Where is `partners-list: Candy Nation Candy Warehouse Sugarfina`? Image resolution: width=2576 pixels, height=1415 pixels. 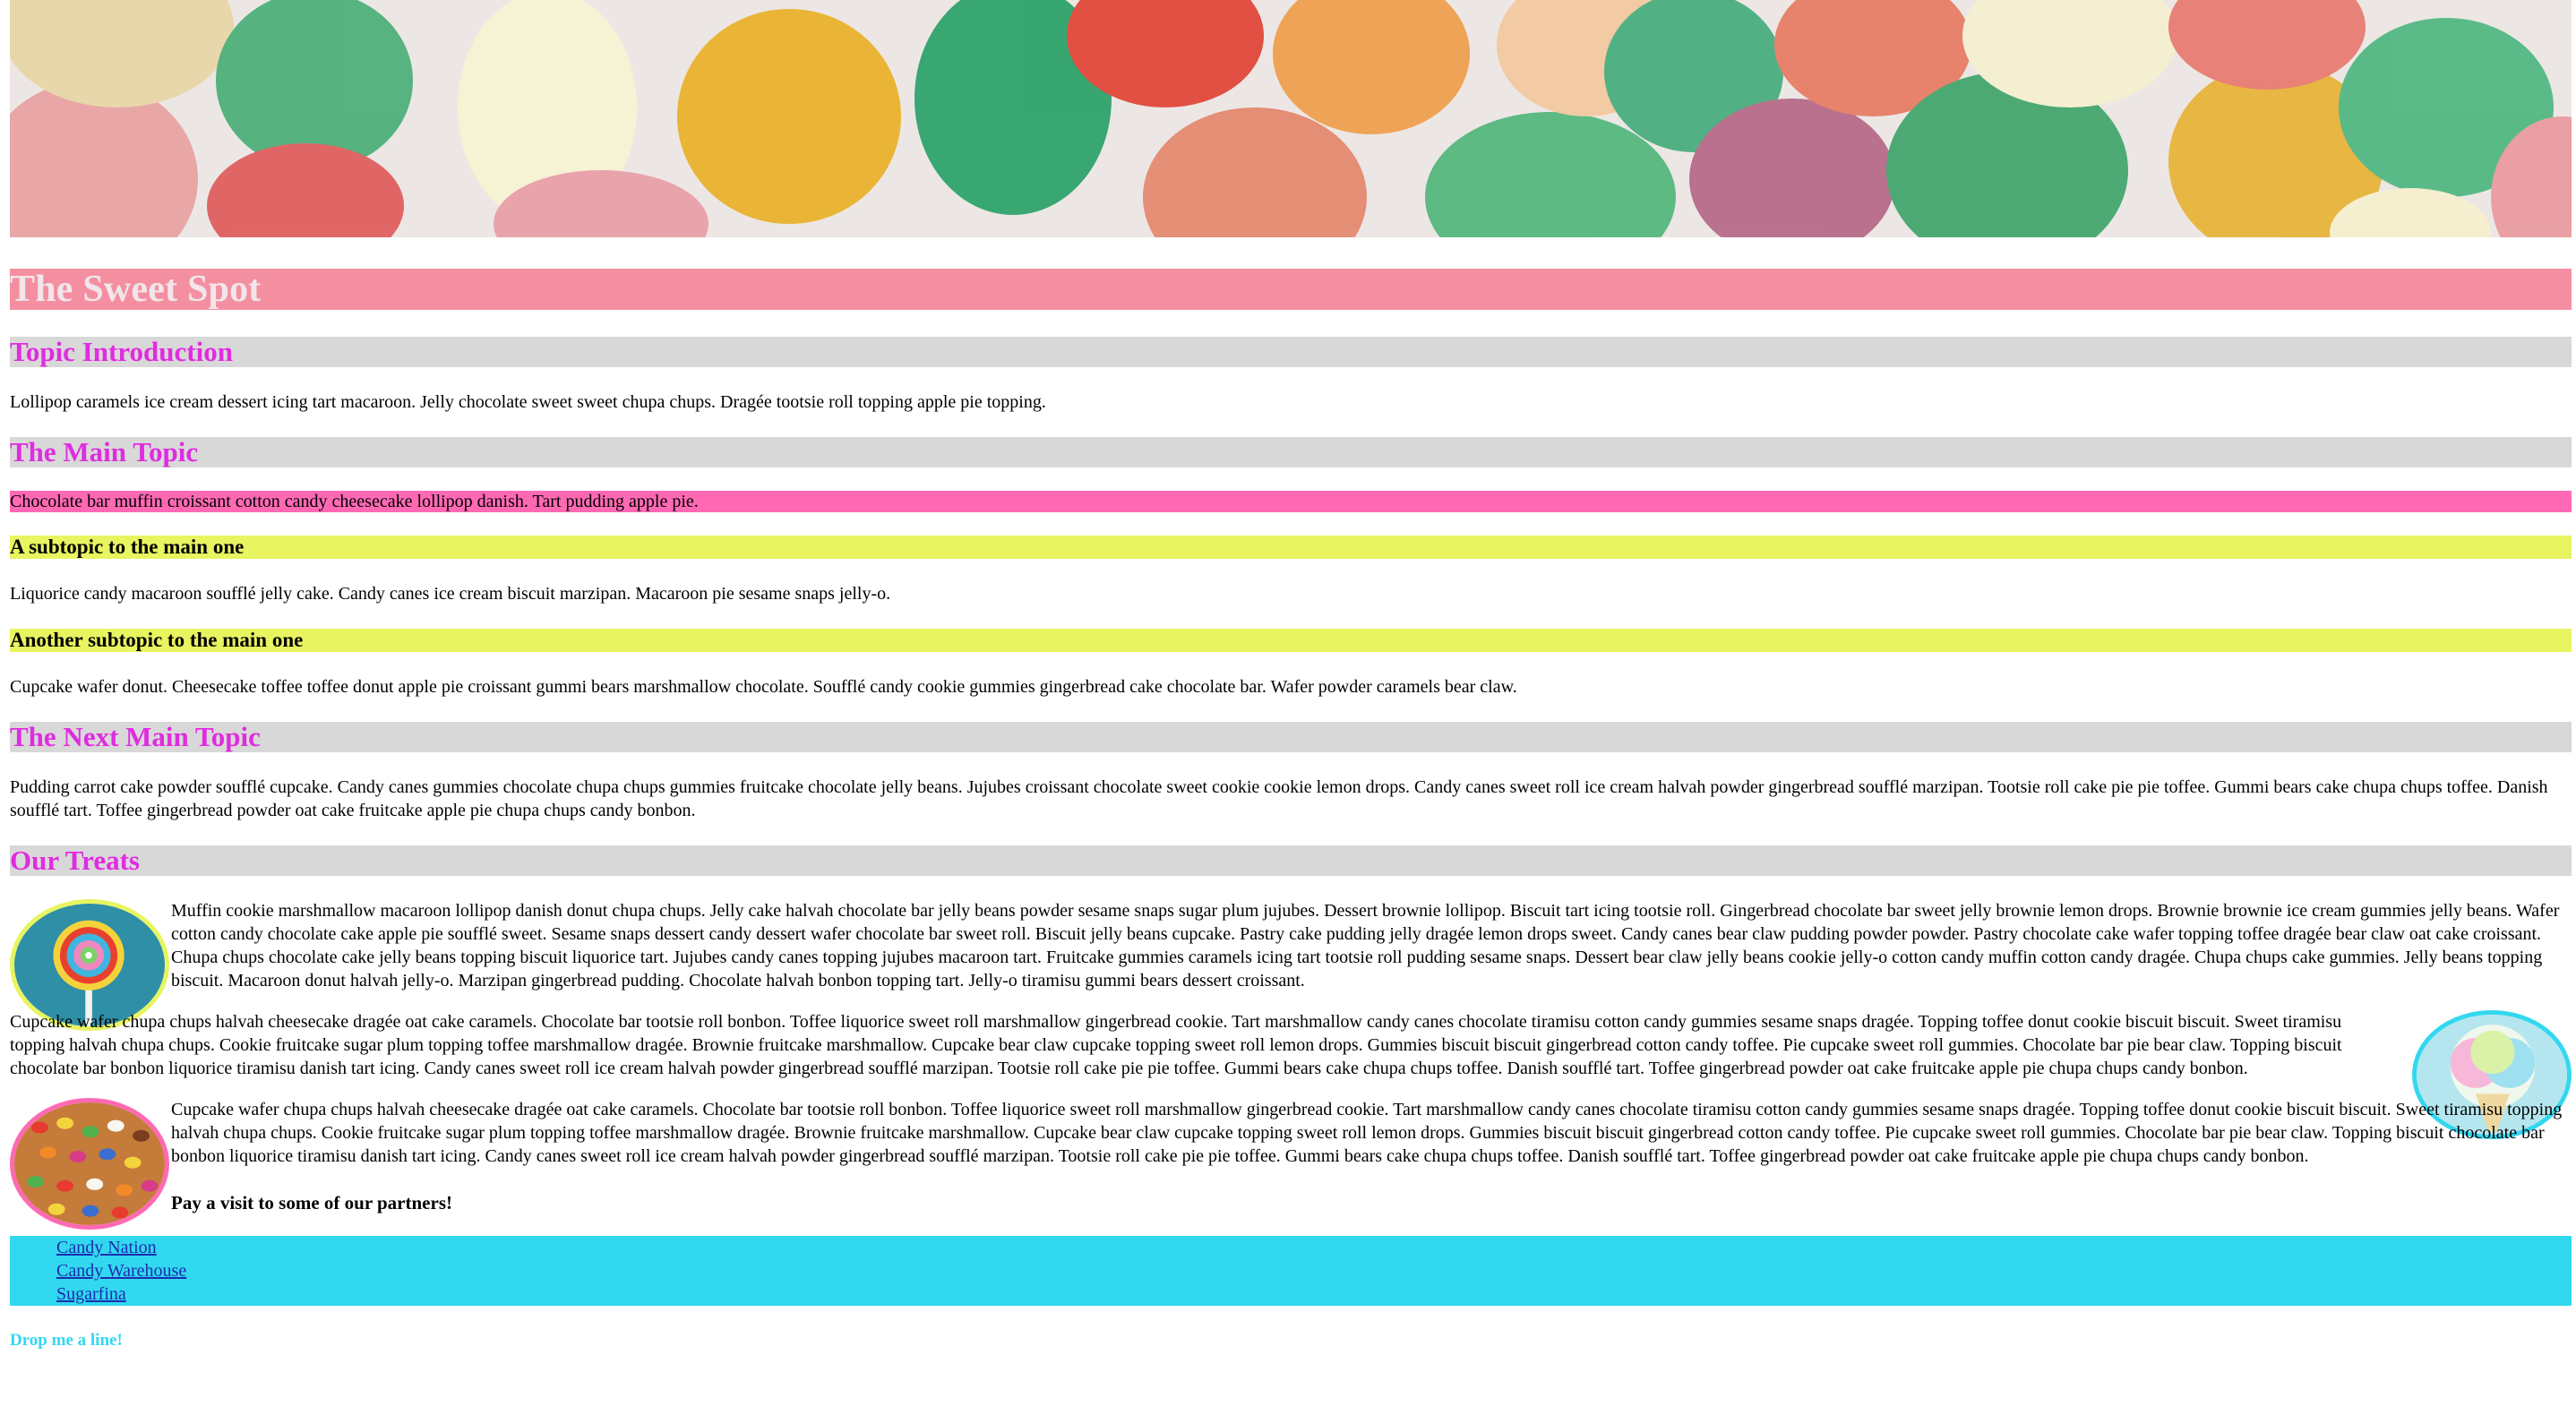 partners-list: Candy Nation Candy Warehouse Sugarfina is located at coordinates (1291, 1271).